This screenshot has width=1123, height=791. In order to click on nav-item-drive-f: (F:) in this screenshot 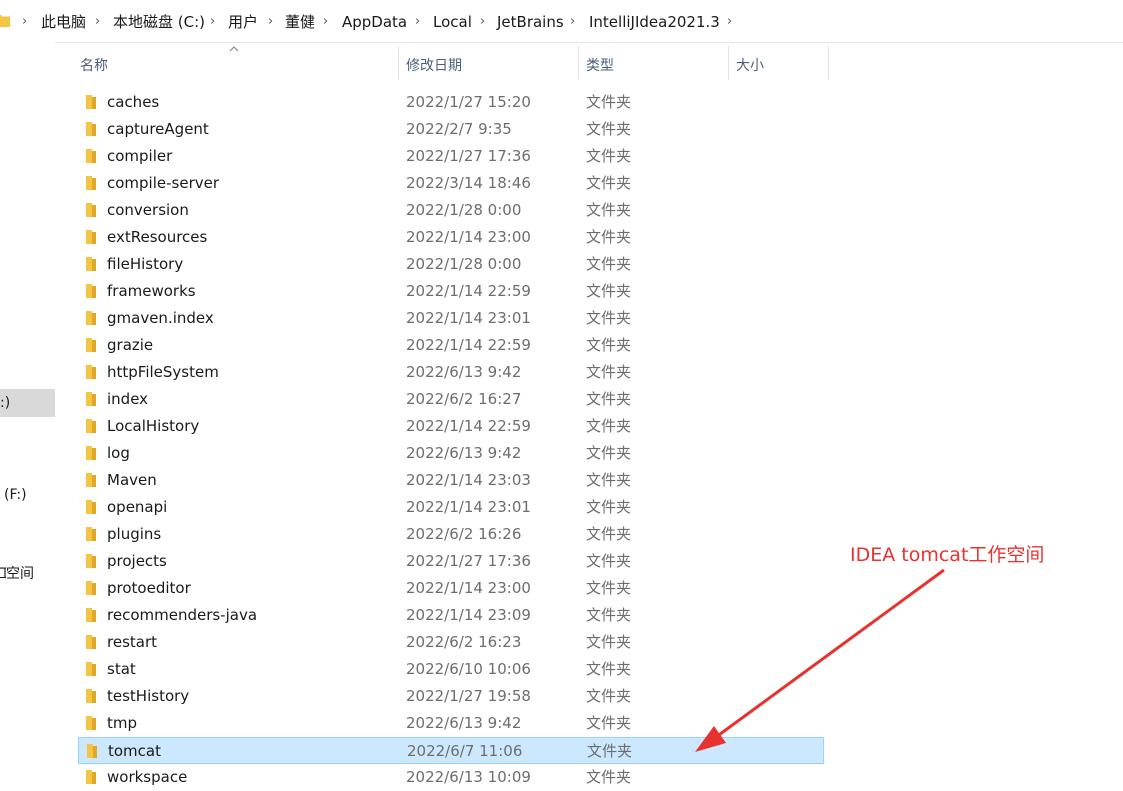, I will do `click(15, 495)`.